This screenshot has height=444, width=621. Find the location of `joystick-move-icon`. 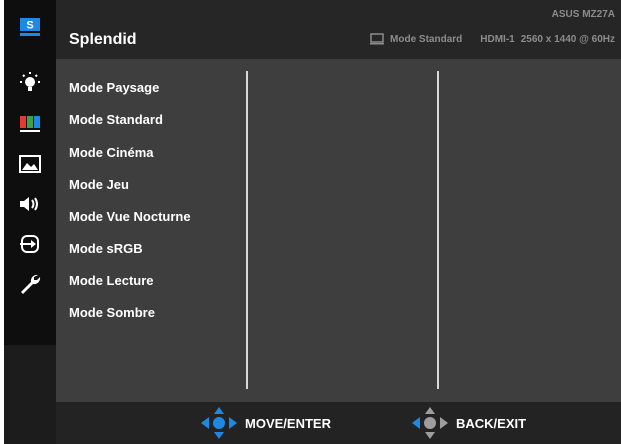

joystick-move-icon is located at coordinates (219, 423).